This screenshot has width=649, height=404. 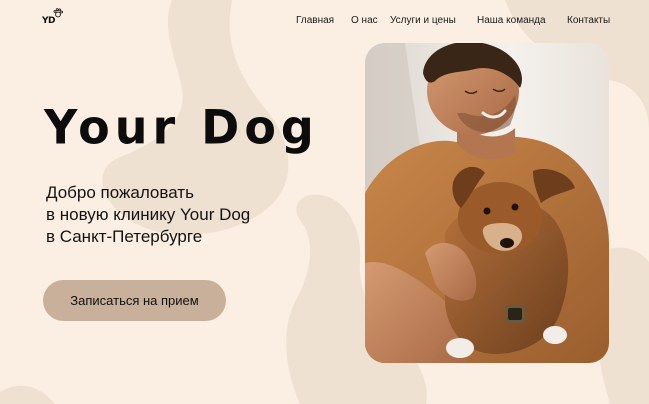 I want to click on book-appointment-button: Записаться на прием, so click(x=134, y=300).